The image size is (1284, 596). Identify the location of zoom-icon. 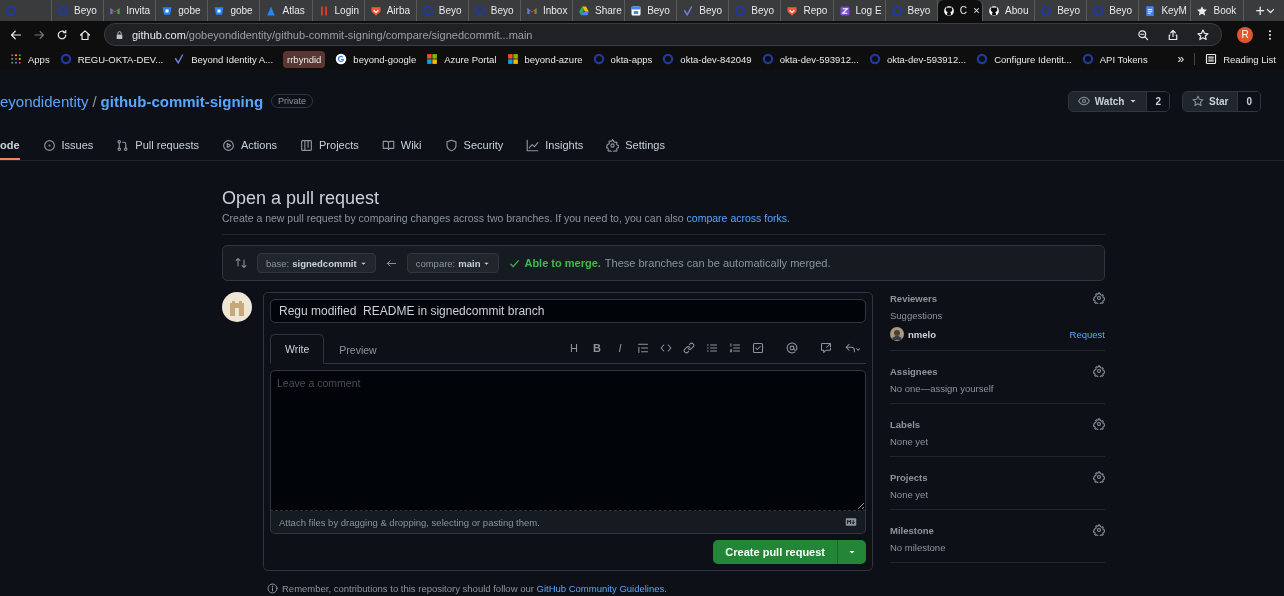
(1143, 34).